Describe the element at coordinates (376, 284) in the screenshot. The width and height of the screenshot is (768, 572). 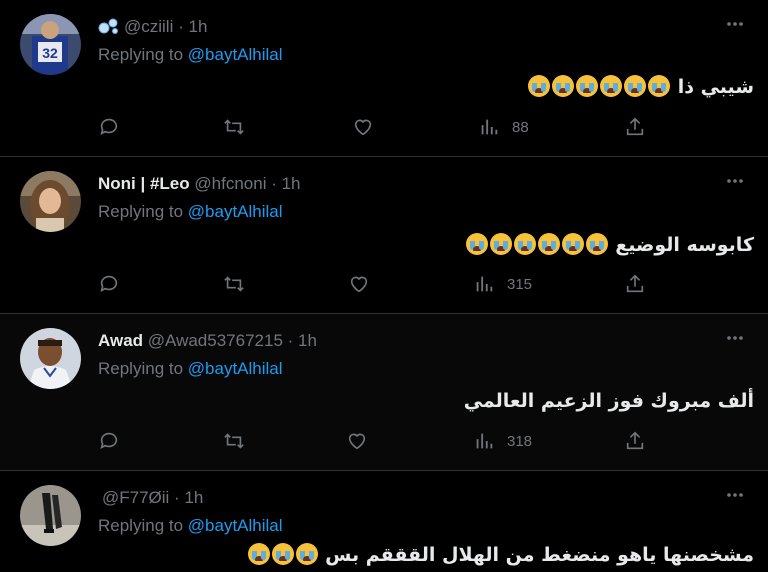
I see `tweet-actions: 315` at that location.